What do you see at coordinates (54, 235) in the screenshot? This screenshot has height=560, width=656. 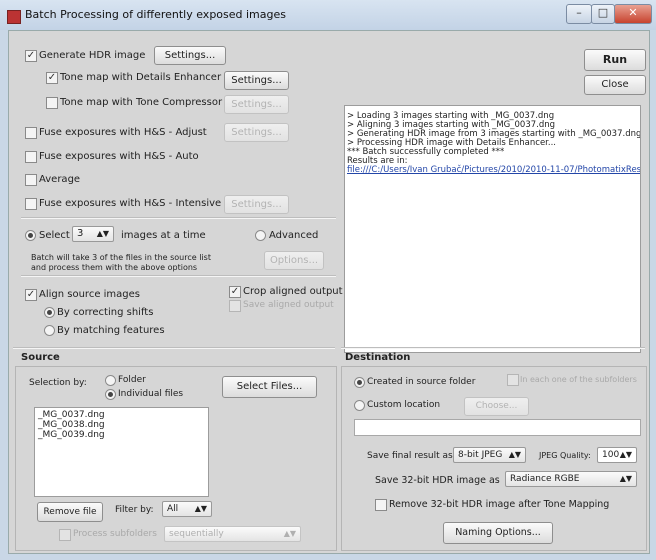 I see `select-label: Select` at bounding box center [54, 235].